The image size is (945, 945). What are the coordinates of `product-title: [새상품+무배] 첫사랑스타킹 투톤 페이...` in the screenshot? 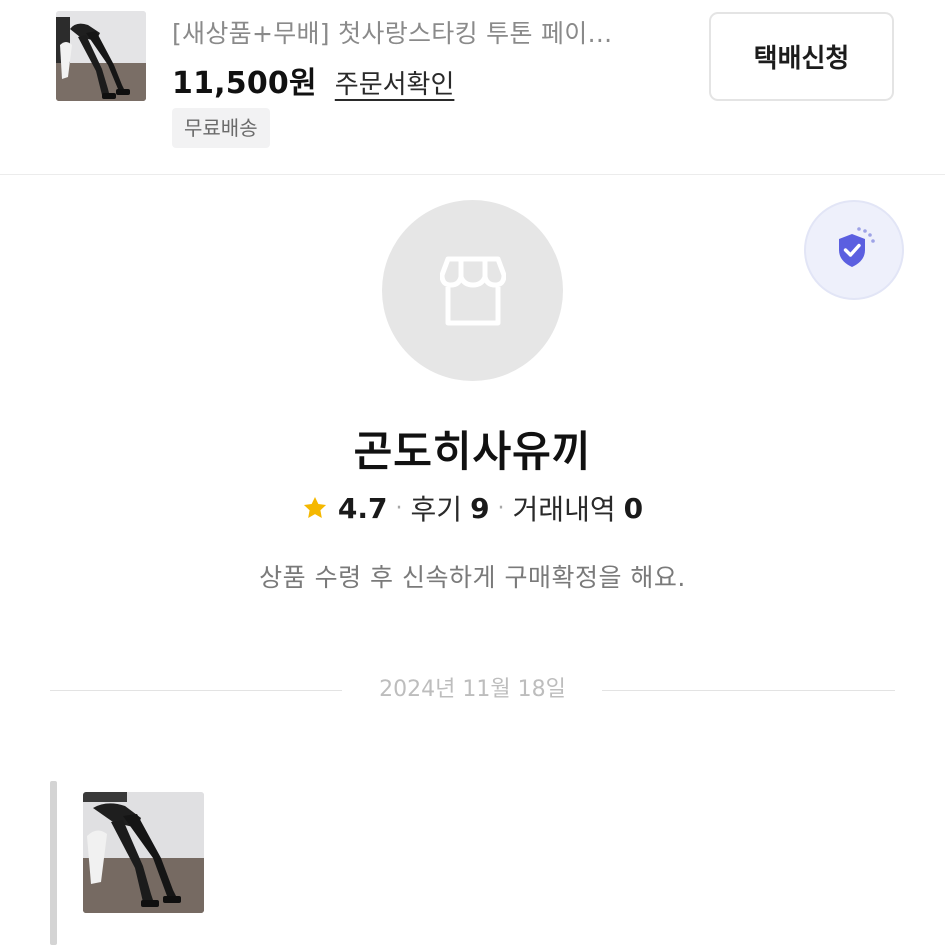 It's located at (392, 33).